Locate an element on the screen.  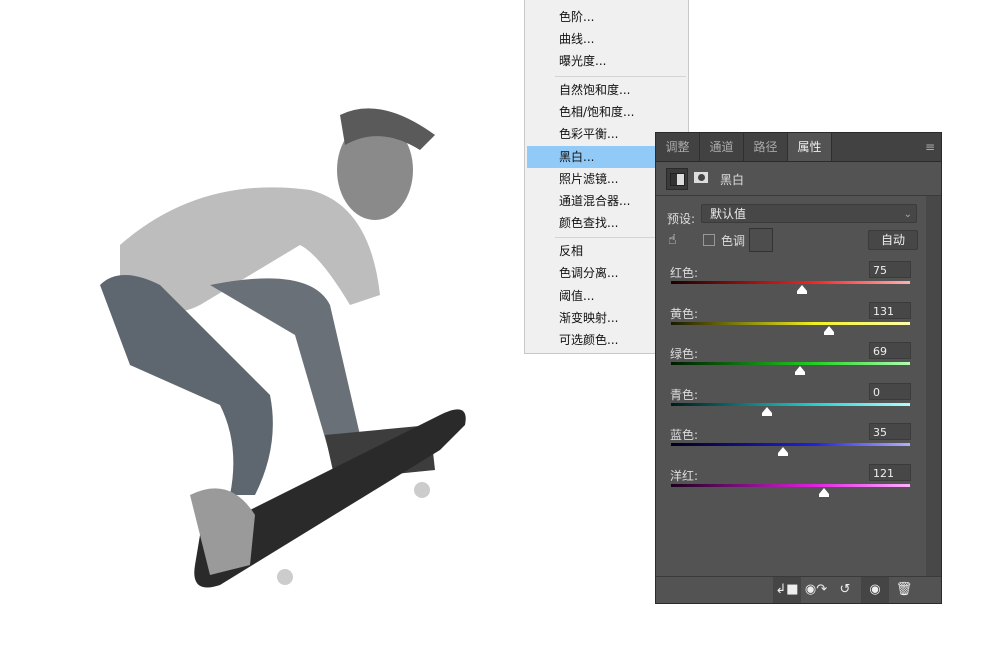
slider-label: 洋红: is located at coordinates (684, 475).